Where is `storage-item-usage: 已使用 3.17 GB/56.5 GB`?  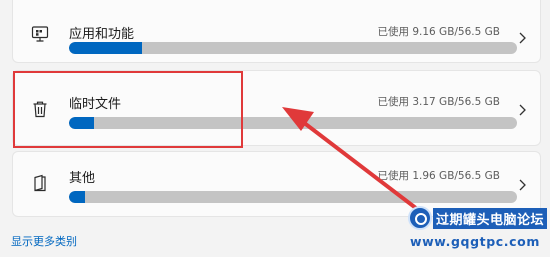 storage-item-usage: 已使用 3.17 GB/56.5 GB is located at coordinates (439, 102).